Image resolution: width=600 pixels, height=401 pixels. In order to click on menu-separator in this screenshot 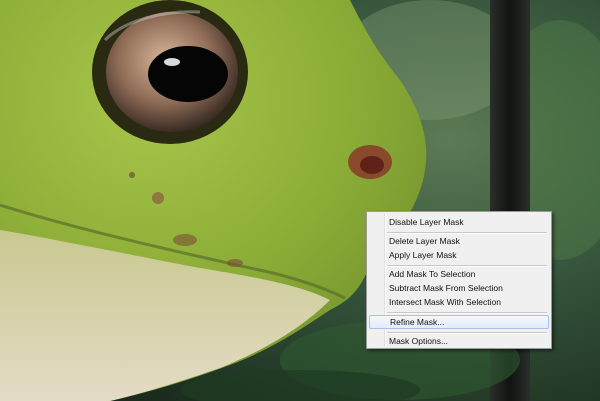, I will do `click(467, 313)`.